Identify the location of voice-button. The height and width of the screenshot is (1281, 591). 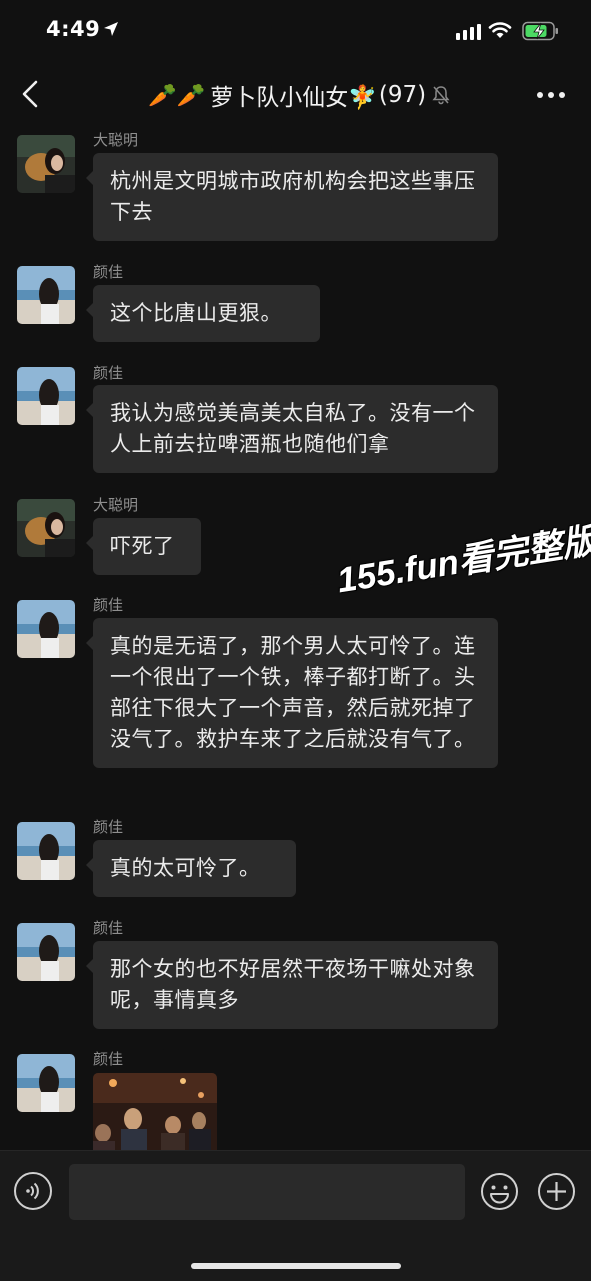
(33, 1191).